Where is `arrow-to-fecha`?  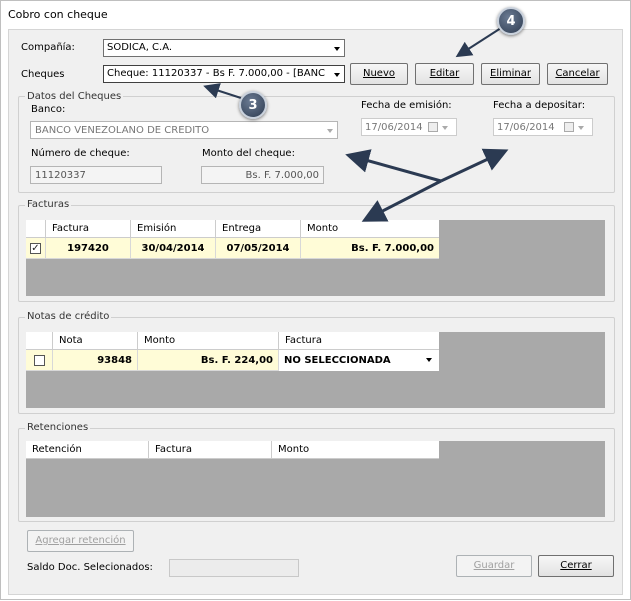
arrow-to-fecha is located at coordinates (474, 165).